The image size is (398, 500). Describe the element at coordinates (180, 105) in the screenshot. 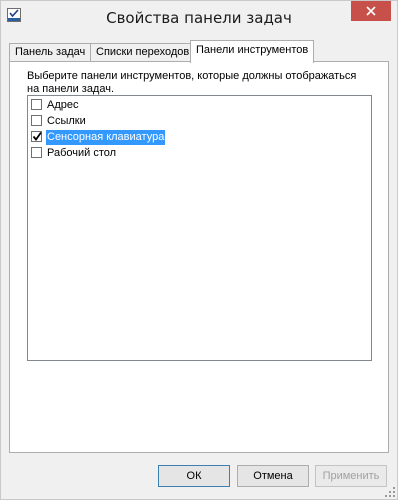

I see `list-item-address: Адрес` at that location.